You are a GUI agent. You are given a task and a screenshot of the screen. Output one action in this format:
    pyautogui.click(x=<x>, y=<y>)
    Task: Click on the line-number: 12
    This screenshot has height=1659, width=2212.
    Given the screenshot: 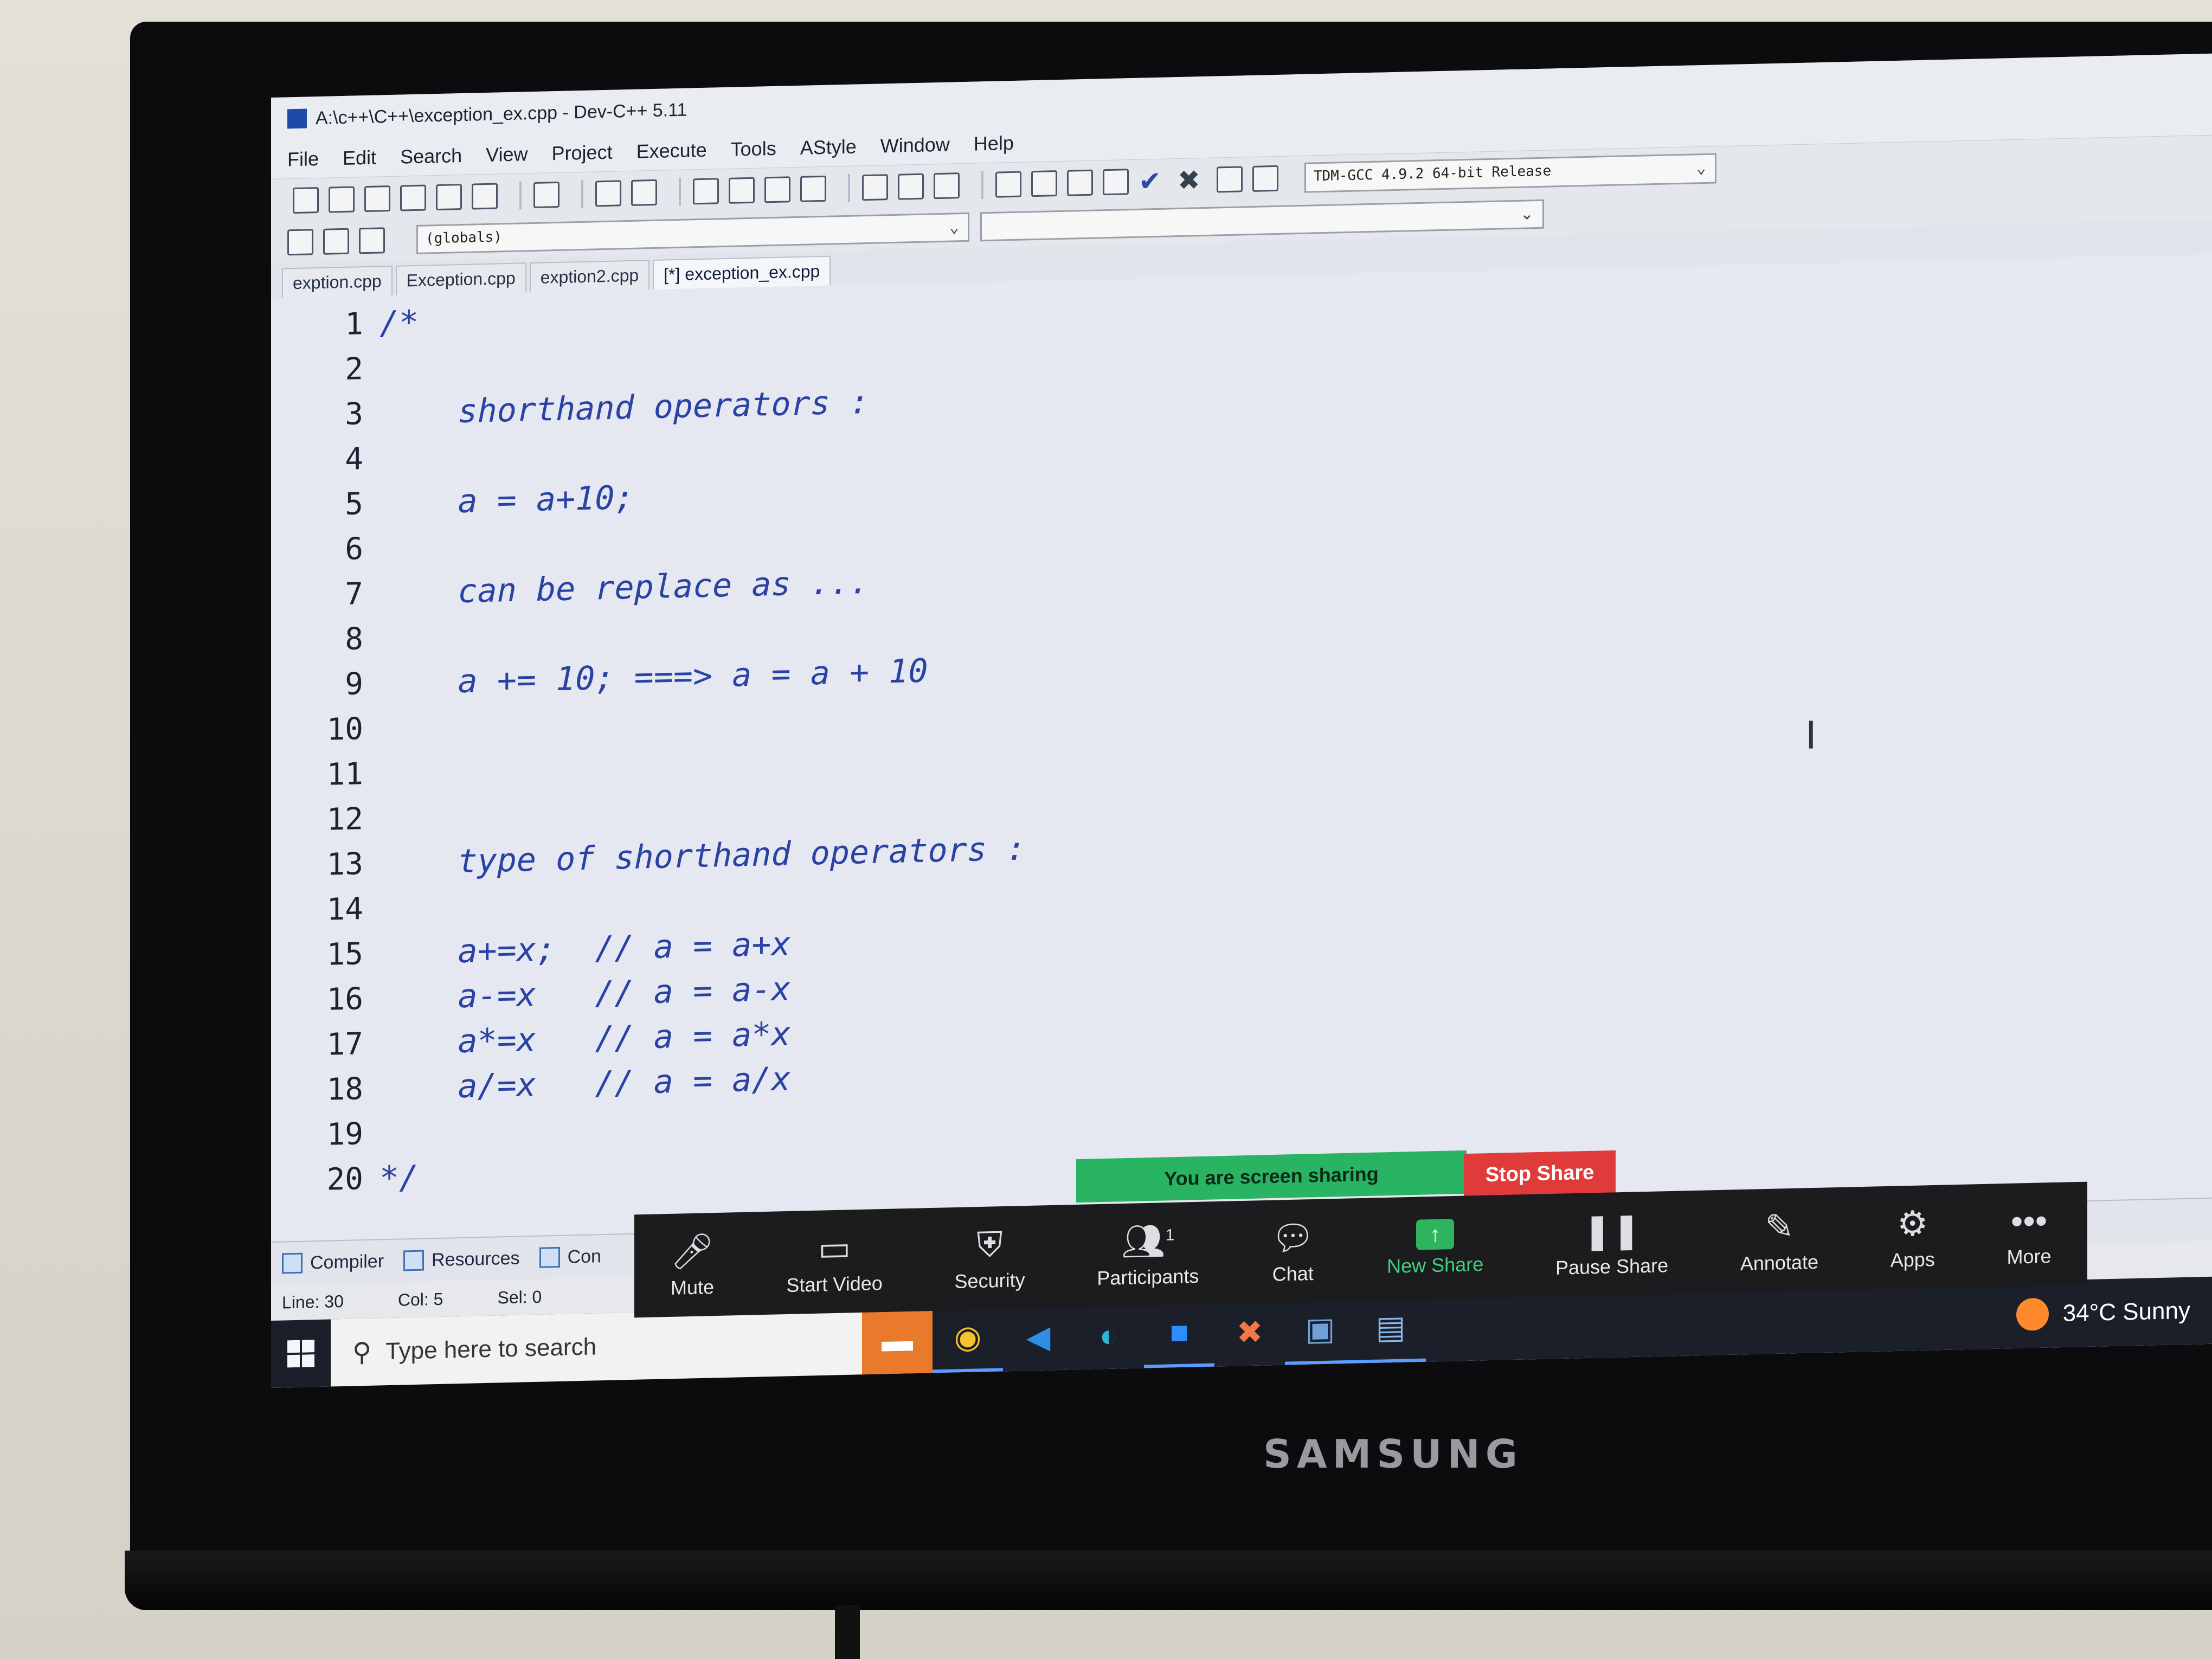 What is the action you would take?
    pyautogui.click(x=344, y=819)
    